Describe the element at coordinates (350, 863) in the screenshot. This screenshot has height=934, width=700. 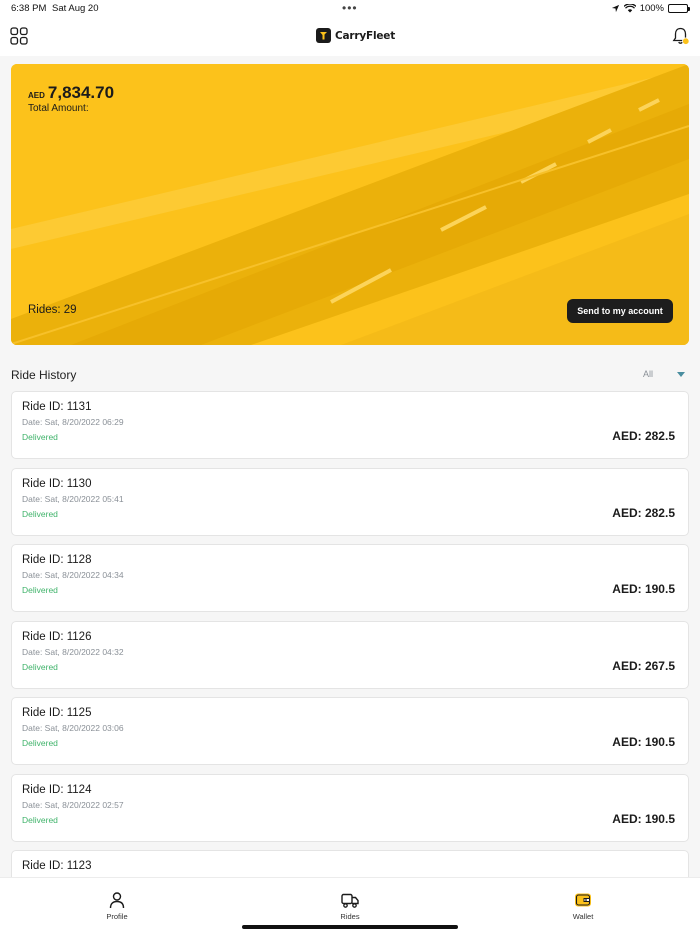
I see `ride-card: Ride ID: 1123` at that location.